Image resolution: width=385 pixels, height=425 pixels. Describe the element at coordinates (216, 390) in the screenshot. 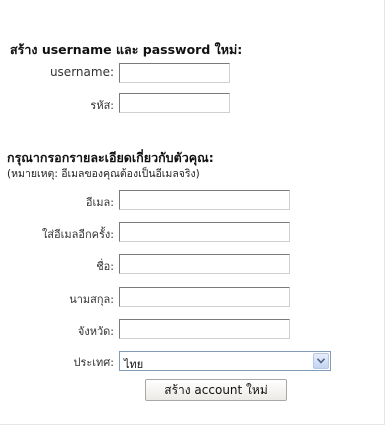

I see `create-account-button: สร้าง account ใหม่` at that location.